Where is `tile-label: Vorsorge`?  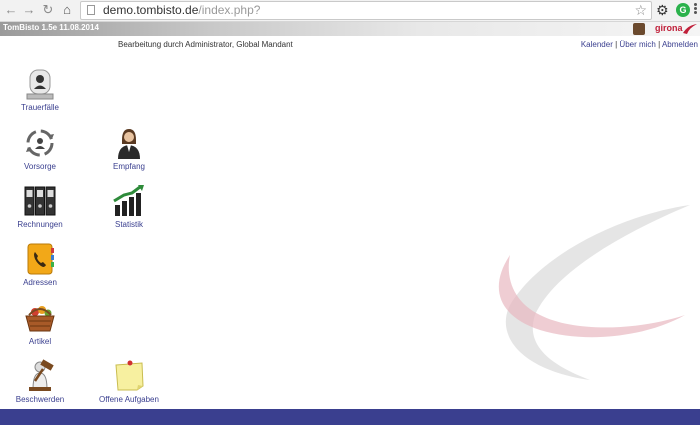 tile-label: Vorsorge is located at coordinates (40, 166).